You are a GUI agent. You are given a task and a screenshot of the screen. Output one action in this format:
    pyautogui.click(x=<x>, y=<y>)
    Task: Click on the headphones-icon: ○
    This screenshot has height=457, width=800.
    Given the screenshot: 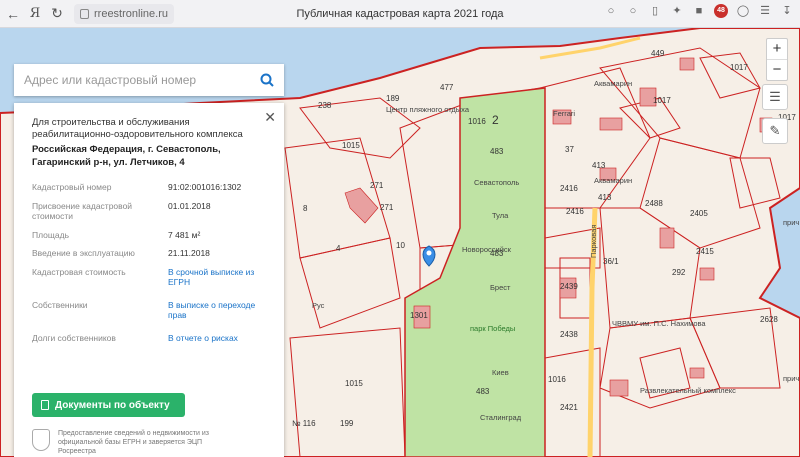 What is the action you would take?
    pyautogui.click(x=611, y=11)
    